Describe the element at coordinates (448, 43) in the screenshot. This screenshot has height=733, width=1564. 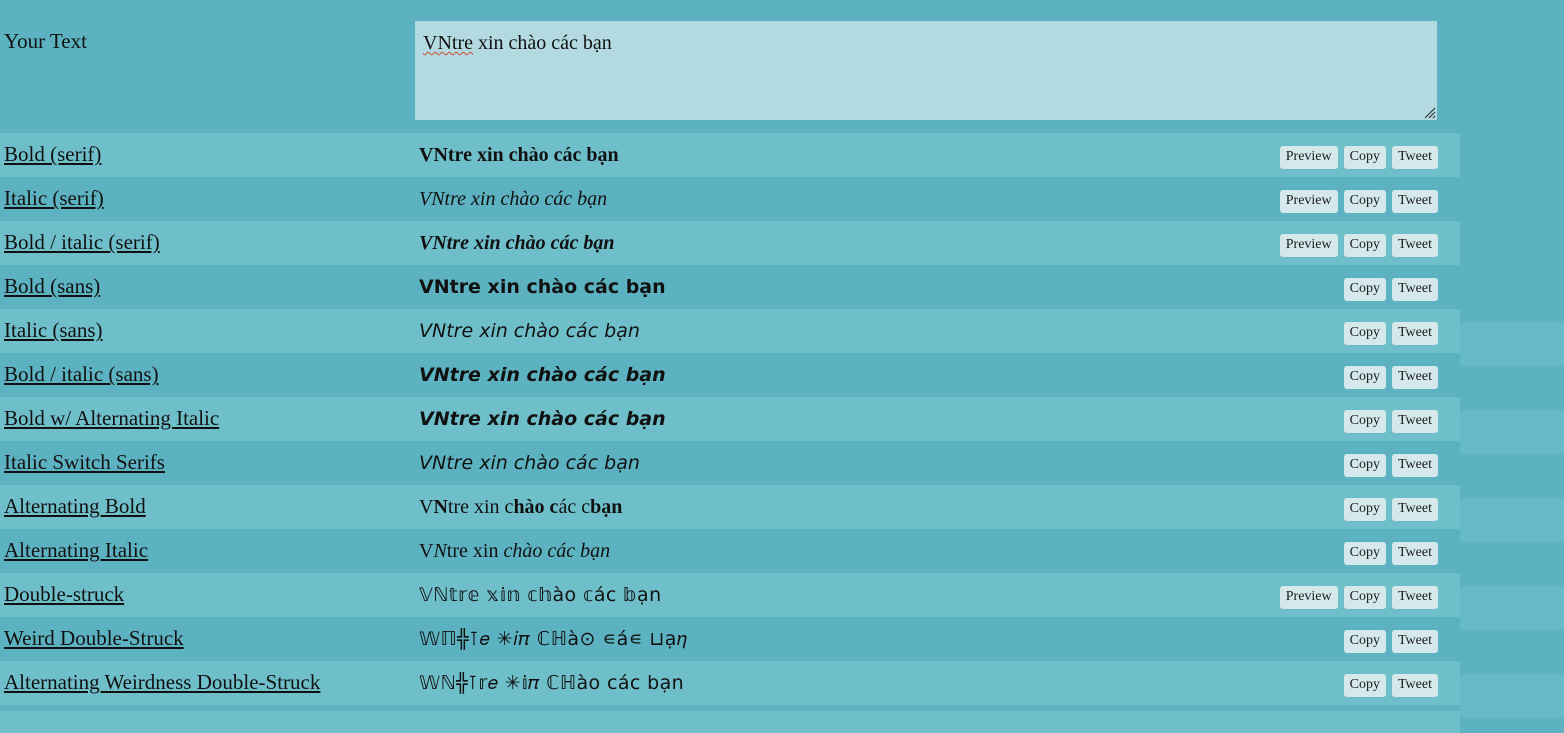
I see `misspelled-word: VNtre` at that location.